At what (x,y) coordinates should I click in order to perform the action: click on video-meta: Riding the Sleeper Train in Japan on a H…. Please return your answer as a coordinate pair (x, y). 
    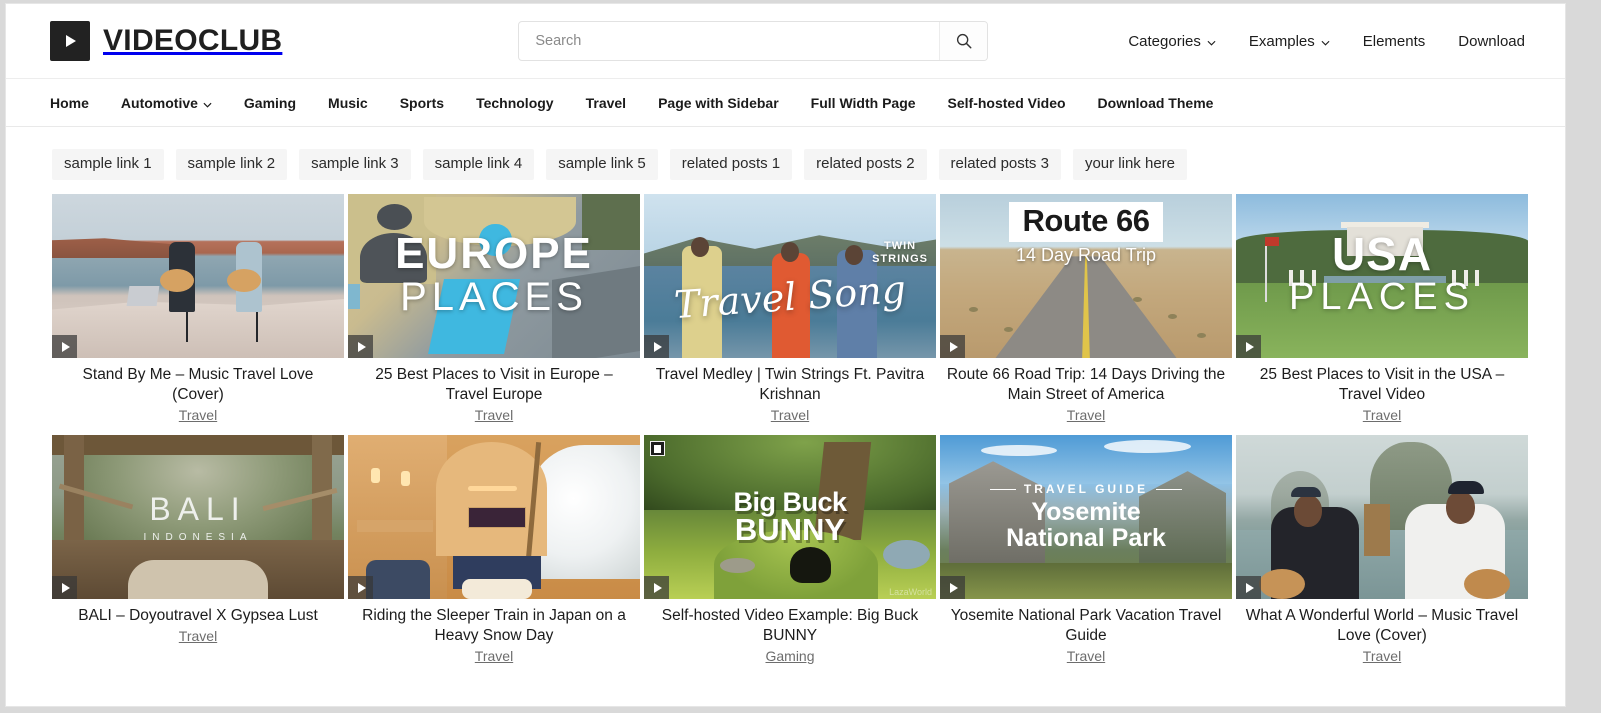
    Looking at the image, I should click on (494, 632).